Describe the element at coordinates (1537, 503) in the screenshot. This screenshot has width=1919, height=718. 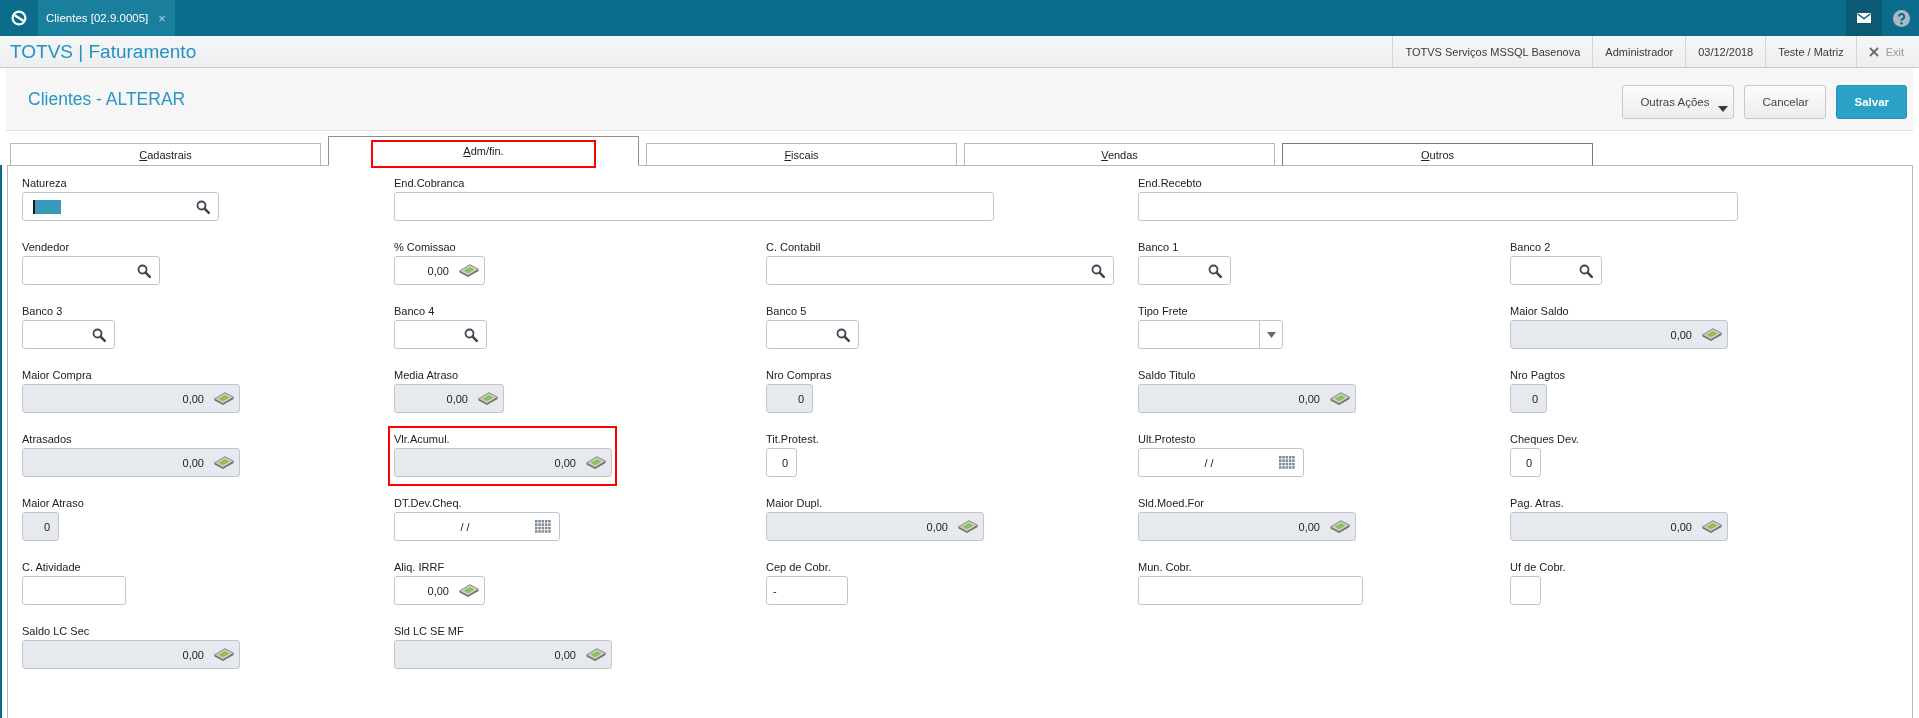
I see `field-label: Pag. Atras.` at that location.